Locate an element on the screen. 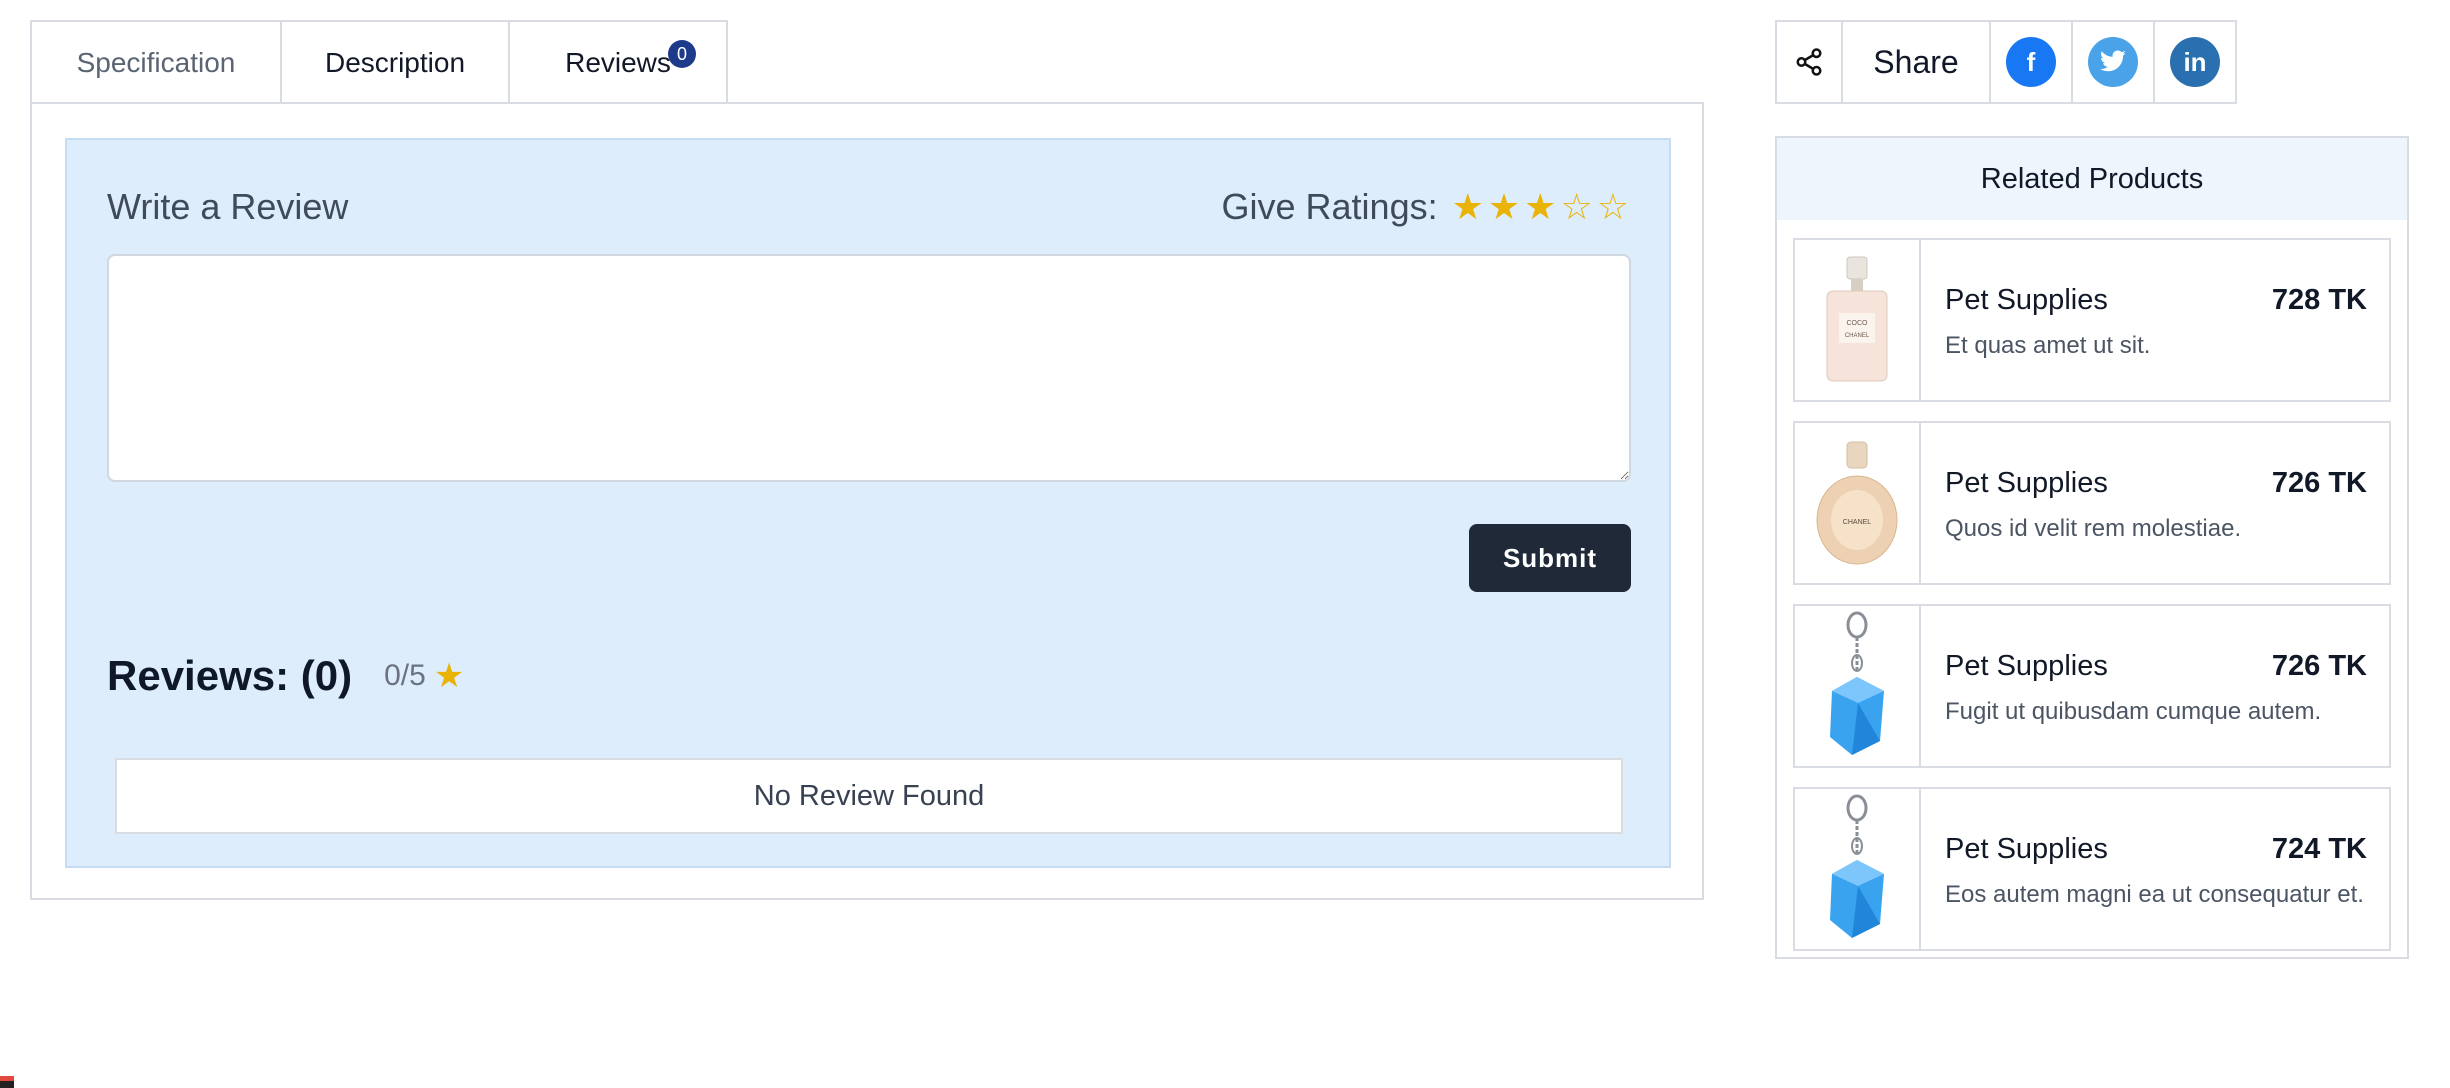 This screenshot has width=2450, height=1088. share-label: Share is located at coordinates (1916, 61).